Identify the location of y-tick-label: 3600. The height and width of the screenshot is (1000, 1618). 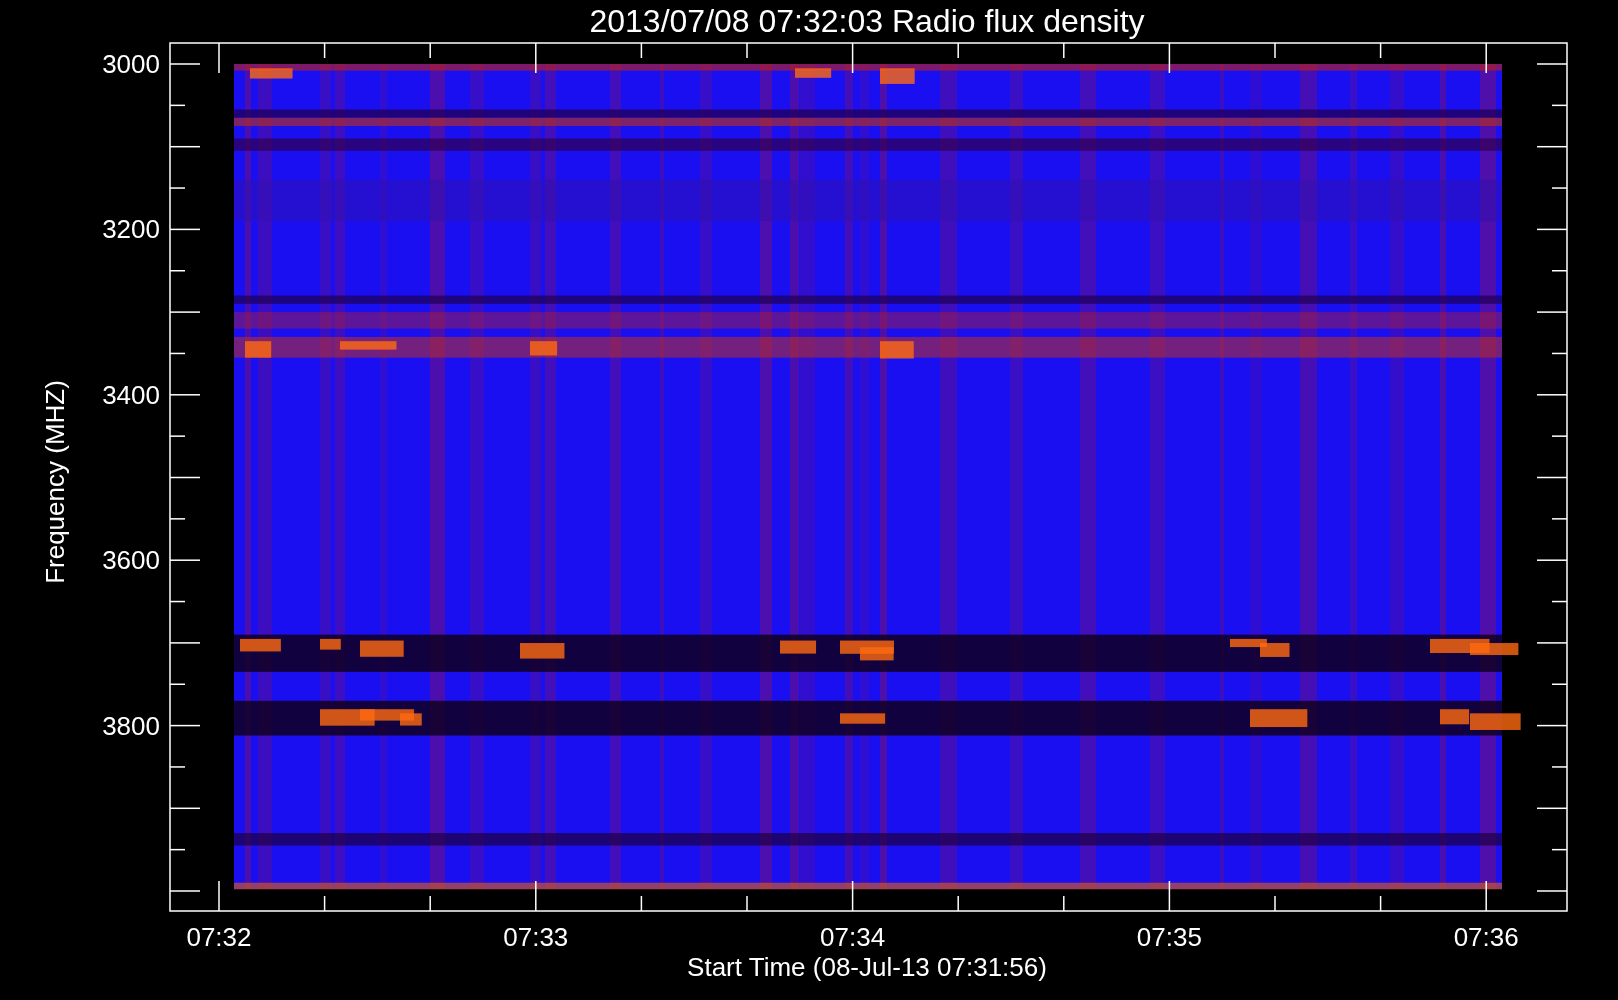
(131, 560).